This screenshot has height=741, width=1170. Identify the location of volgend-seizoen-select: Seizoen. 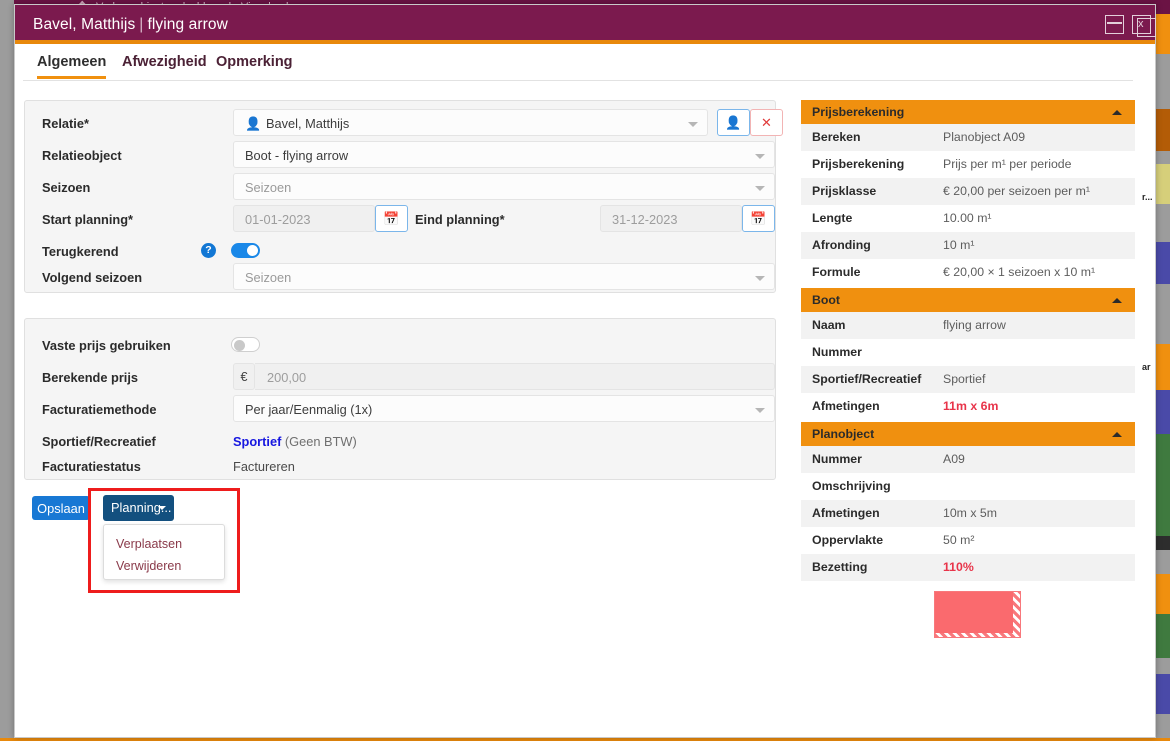
(504, 276).